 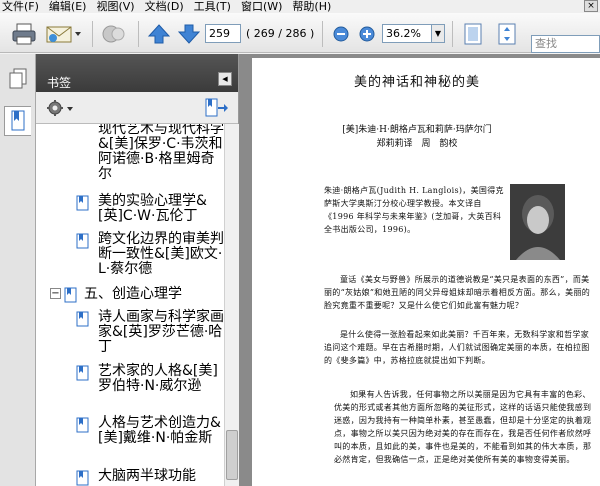 What do you see at coordinates (416, 82) in the screenshot?
I see `article-title: 美的神话和神秘的美` at bounding box center [416, 82].